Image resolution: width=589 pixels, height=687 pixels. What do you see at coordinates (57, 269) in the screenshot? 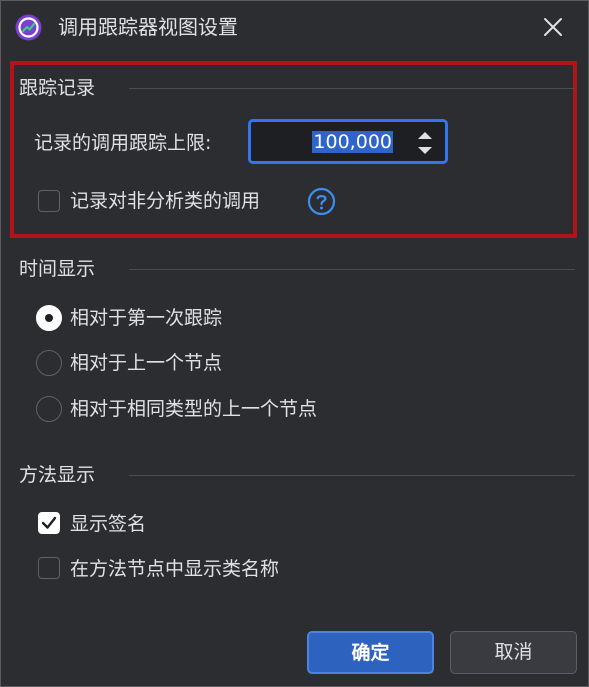
I see `section-title-time: 时间显示` at bounding box center [57, 269].